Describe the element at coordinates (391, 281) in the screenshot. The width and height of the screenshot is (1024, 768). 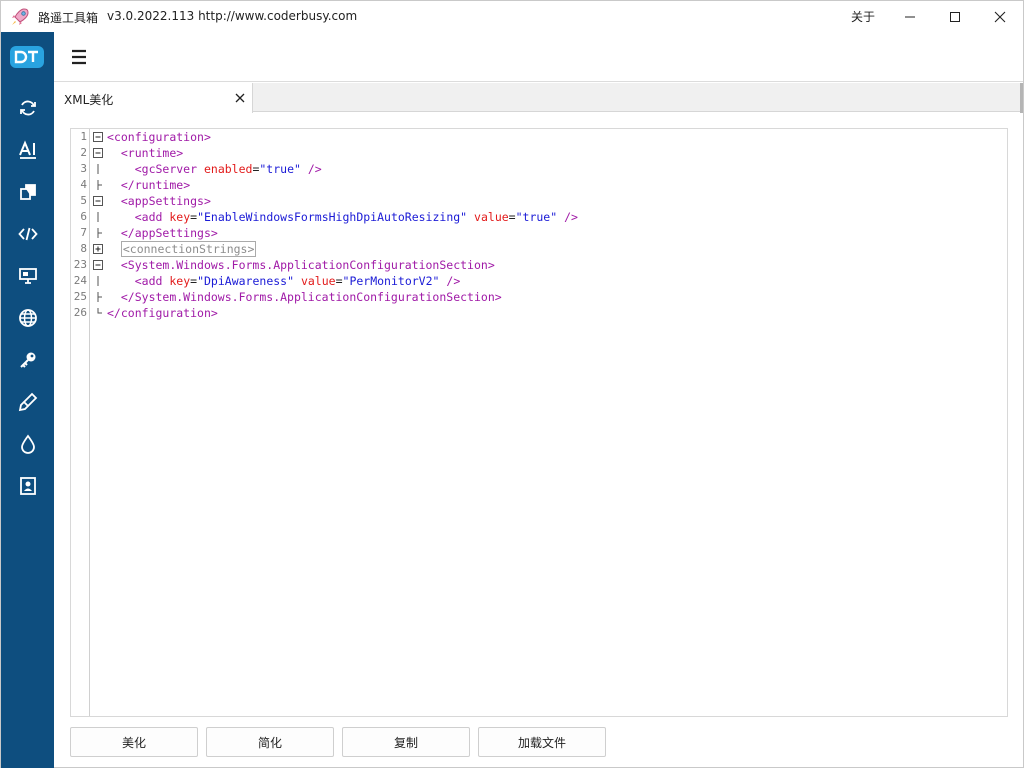
I see `xml-value: "PerMonitorV2"` at that location.